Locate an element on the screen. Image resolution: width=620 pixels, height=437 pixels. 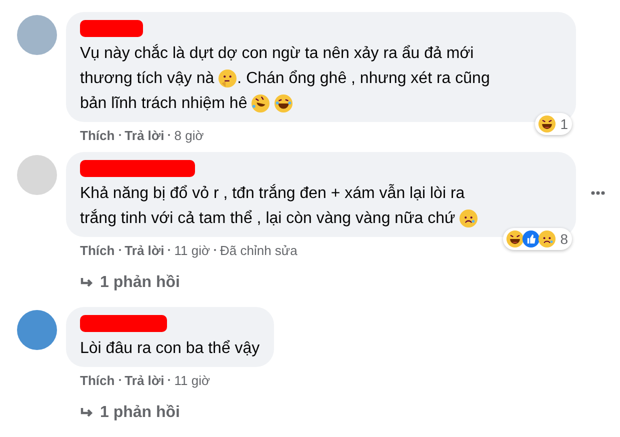
comment-text: trắng tinh với cả tam thể , lại còn vàng vàng nữa chứ is located at coordinates (268, 219).